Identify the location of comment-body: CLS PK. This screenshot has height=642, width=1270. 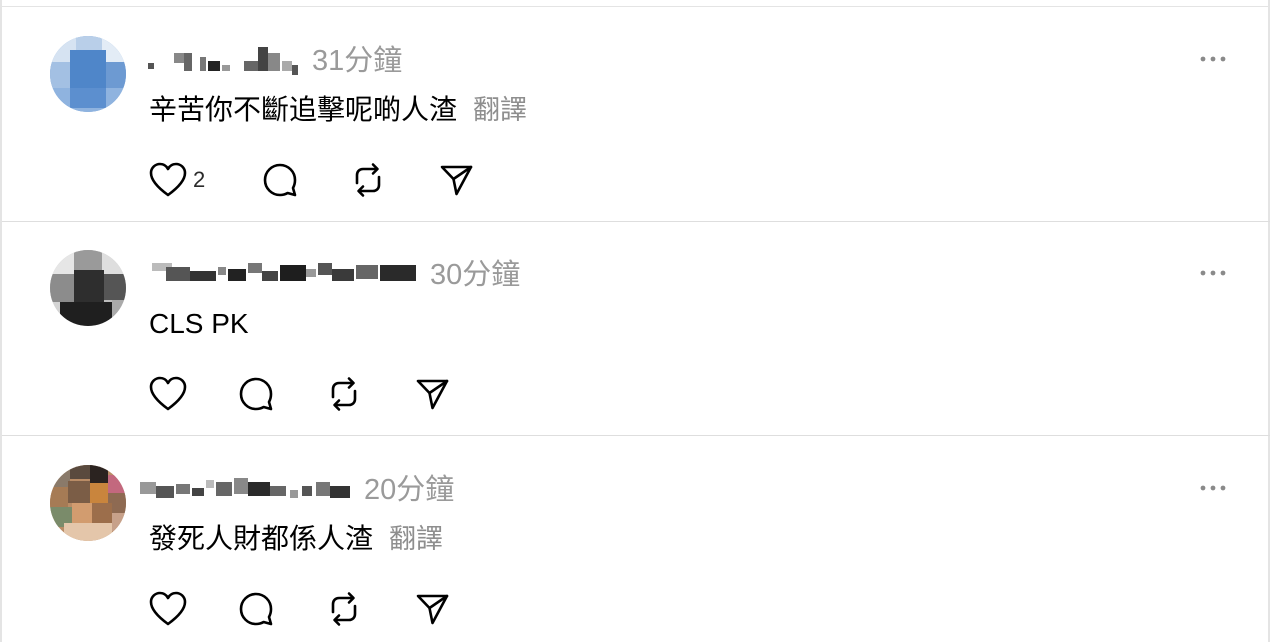
(199, 324).